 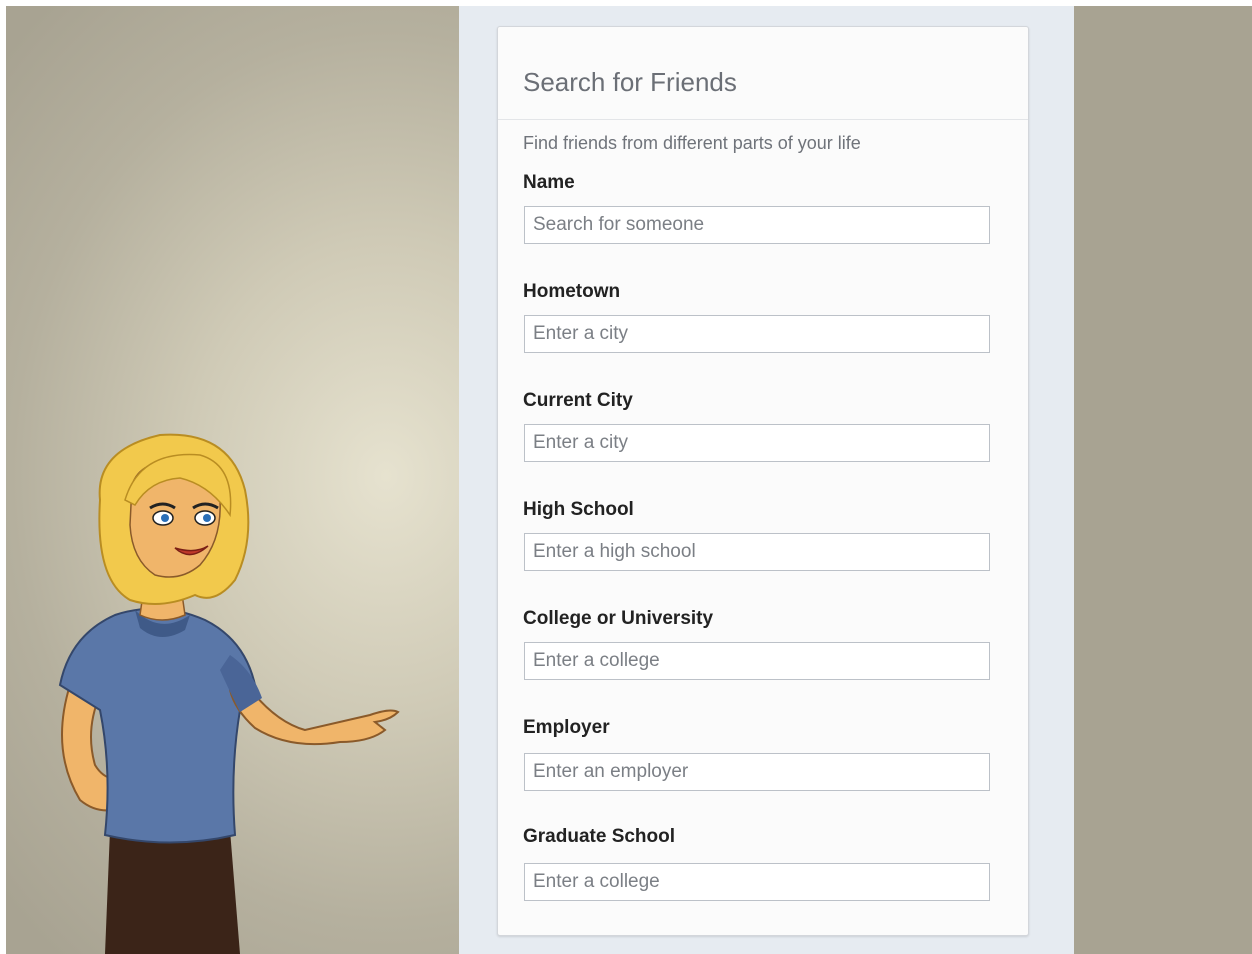 I want to click on hometown-input, so click(x=757, y=334).